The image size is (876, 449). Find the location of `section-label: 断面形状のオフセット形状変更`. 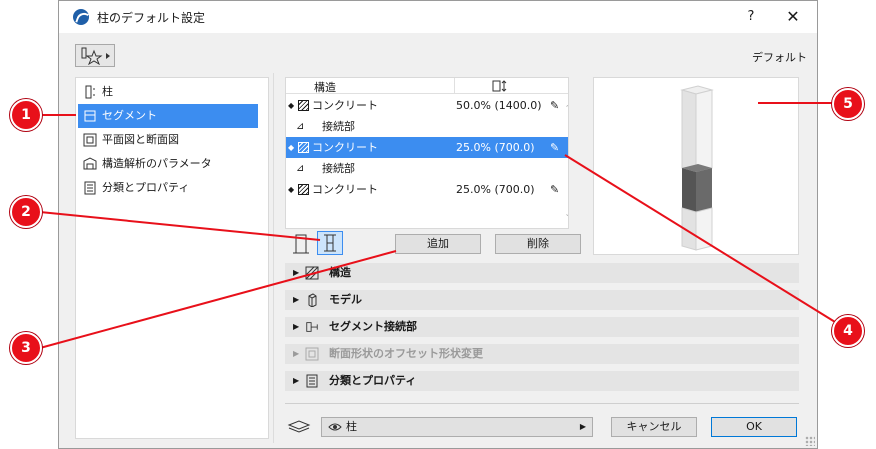

section-label: 断面形状のオフセット形状変更 is located at coordinates (406, 353).